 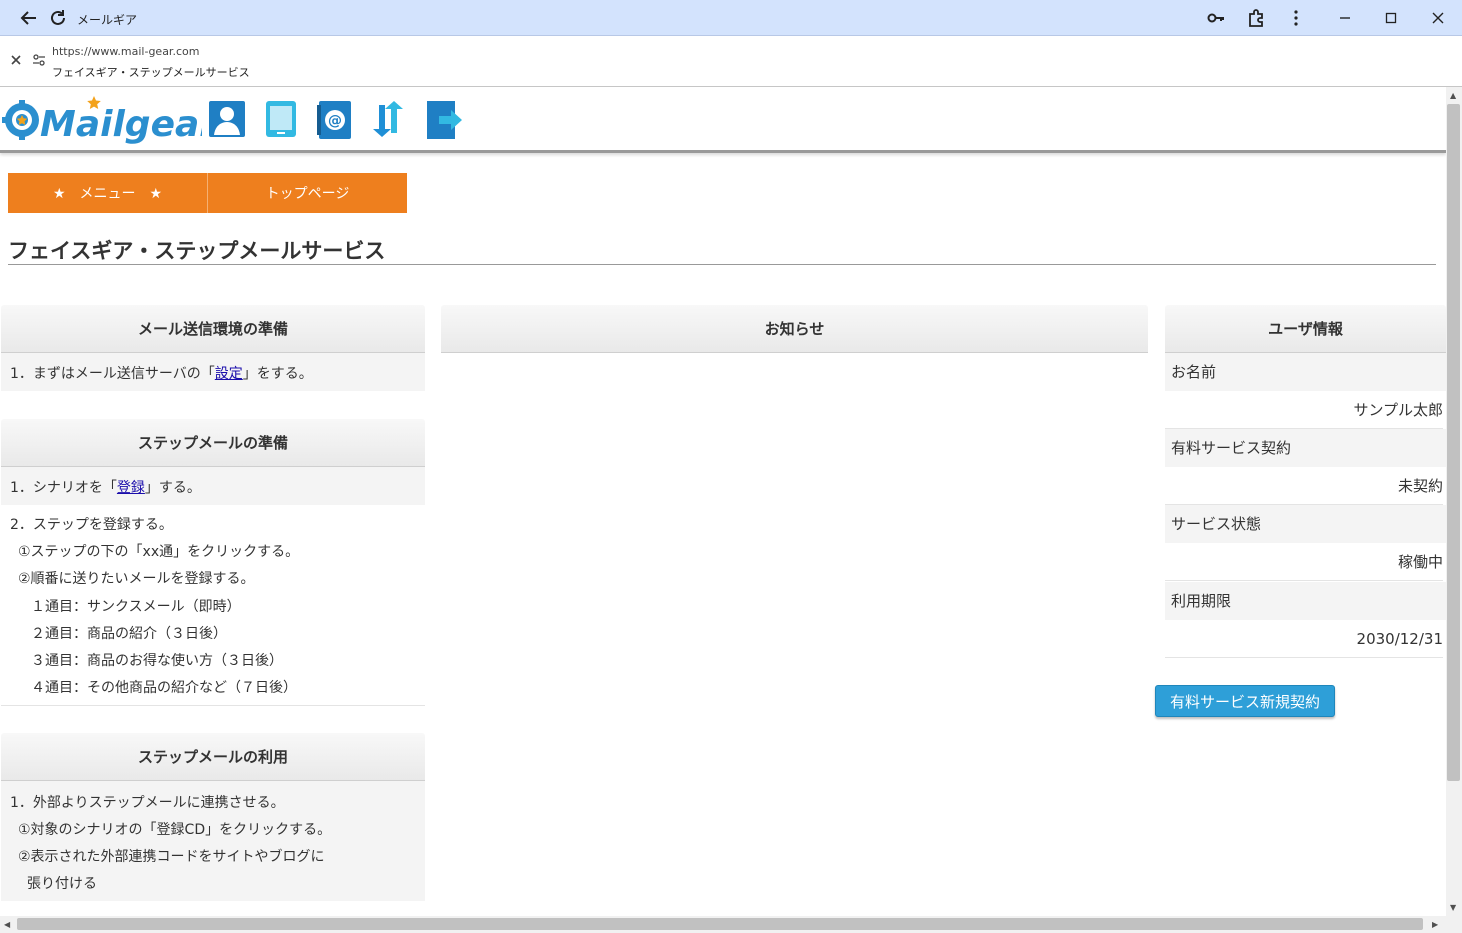 What do you see at coordinates (720, 924) in the screenshot?
I see `horizontal-scroll-thumb` at bounding box center [720, 924].